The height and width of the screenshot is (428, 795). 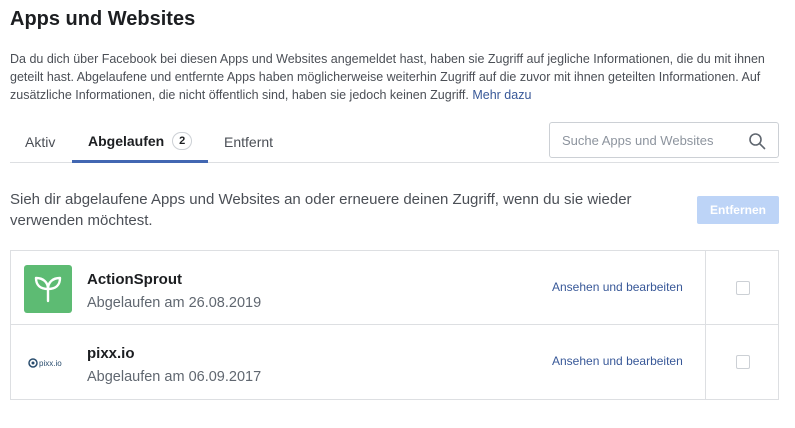 I want to click on page-title: Apps und Websites, so click(x=103, y=19).